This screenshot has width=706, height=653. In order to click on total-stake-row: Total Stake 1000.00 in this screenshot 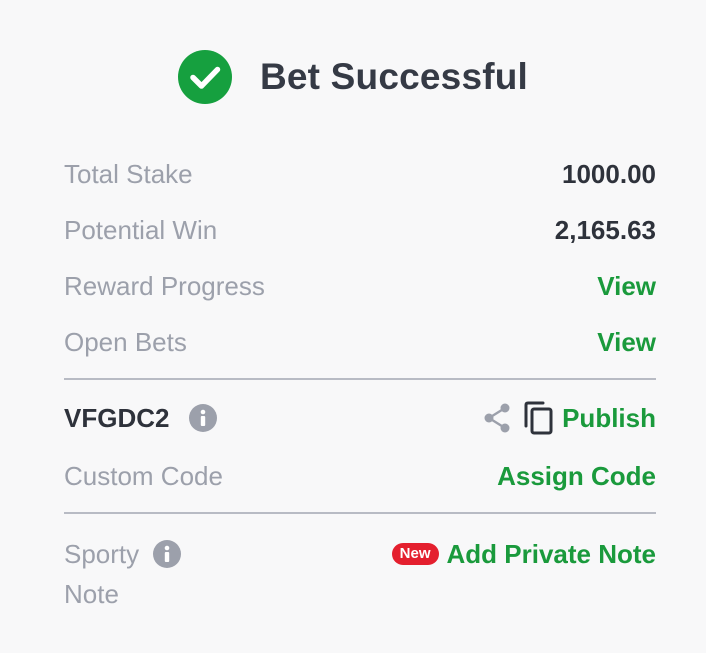, I will do `click(360, 174)`.